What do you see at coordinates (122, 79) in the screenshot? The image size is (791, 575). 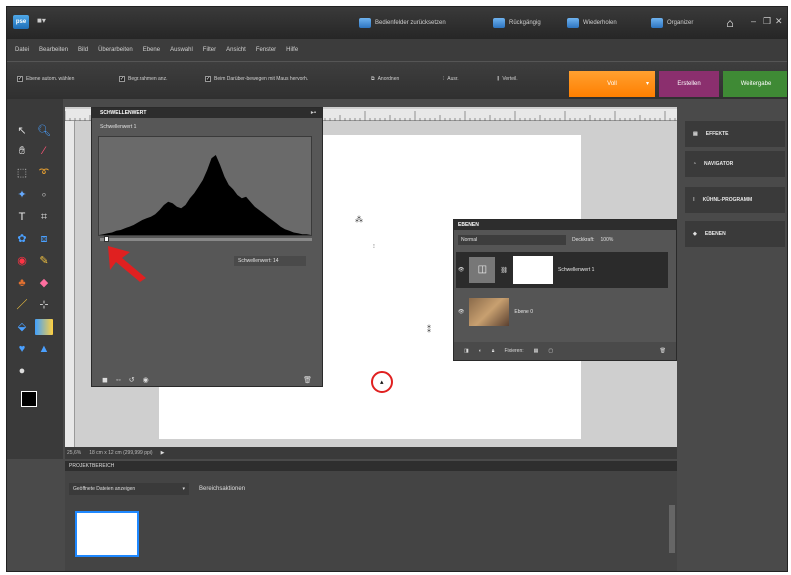 I see `bounding-box-checkbox: ✓` at bounding box center [122, 79].